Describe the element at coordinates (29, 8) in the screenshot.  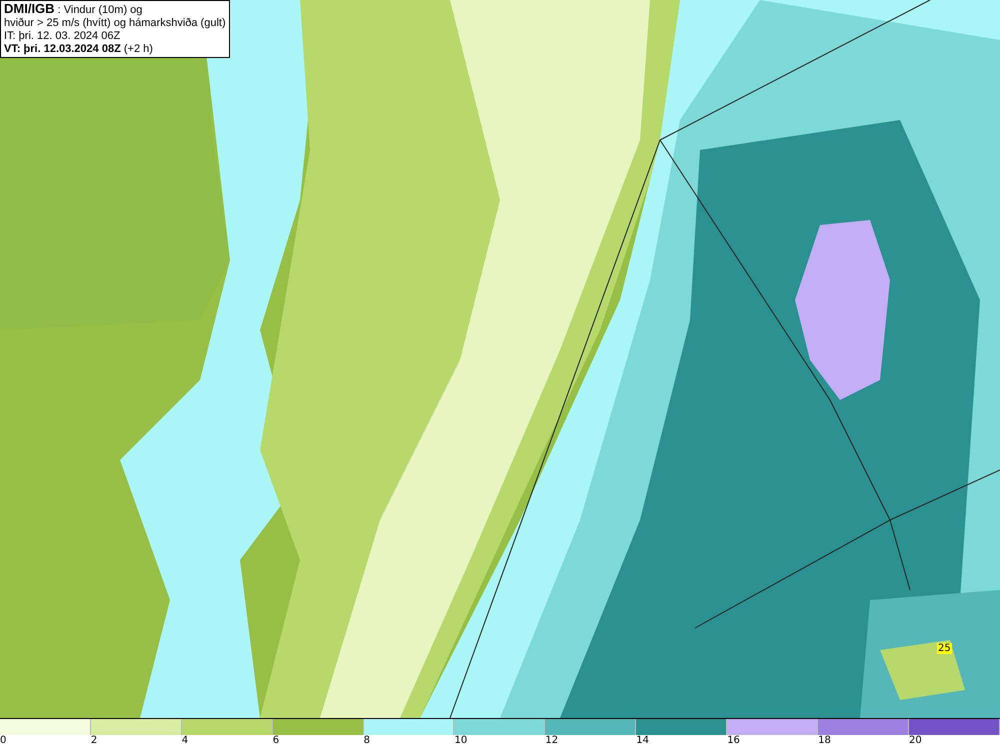
I see `source-label: DMI/IGB` at that location.